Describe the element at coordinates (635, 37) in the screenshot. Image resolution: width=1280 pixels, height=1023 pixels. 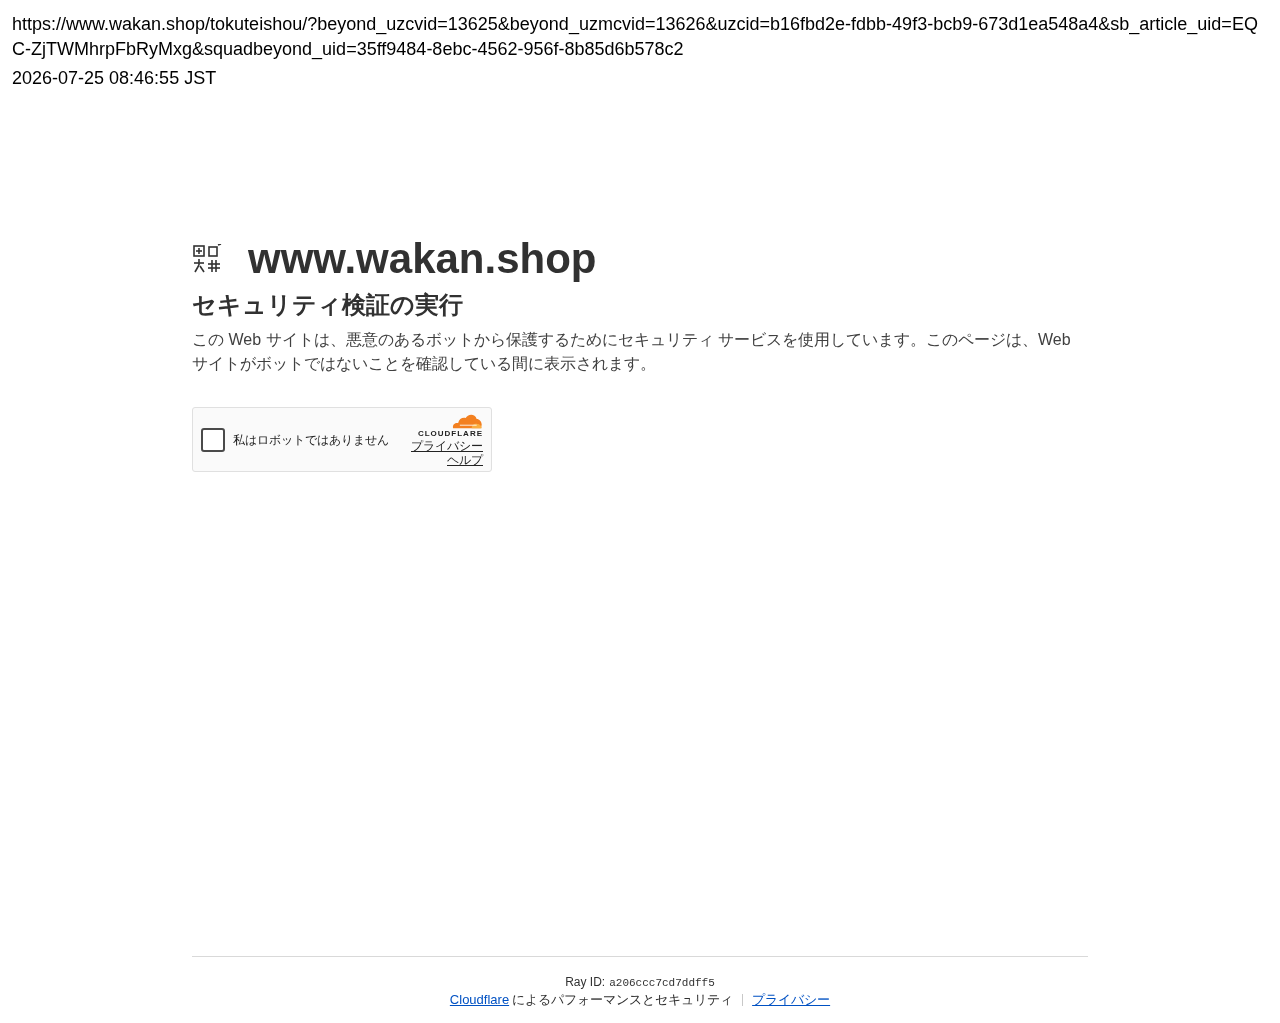
I see `url-text: https://www.wakan.shop/tokuteishou/?beyond_uzcvid=13625&beyond_uzmcvid=13626&uzcid=b16fbd2e-fdbb-49f3-bcb9-673d1ea548a4&sb_article_uid=EQC-ZjTWMhrpFbRyMxg&squadbeyond_uid=35ff9484-8ebc-4562-956f-8b85d6b578c2` at that location.